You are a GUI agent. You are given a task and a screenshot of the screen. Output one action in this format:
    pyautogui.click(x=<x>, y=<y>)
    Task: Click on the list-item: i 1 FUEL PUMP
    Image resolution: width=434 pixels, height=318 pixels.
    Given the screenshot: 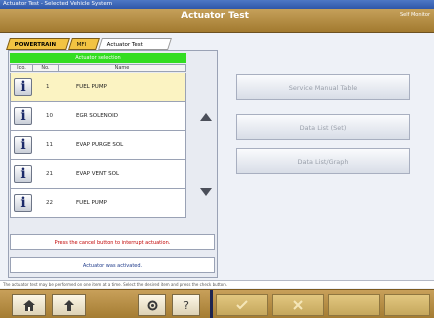 What is the action you would take?
    pyautogui.click(x=98, y=87)
    